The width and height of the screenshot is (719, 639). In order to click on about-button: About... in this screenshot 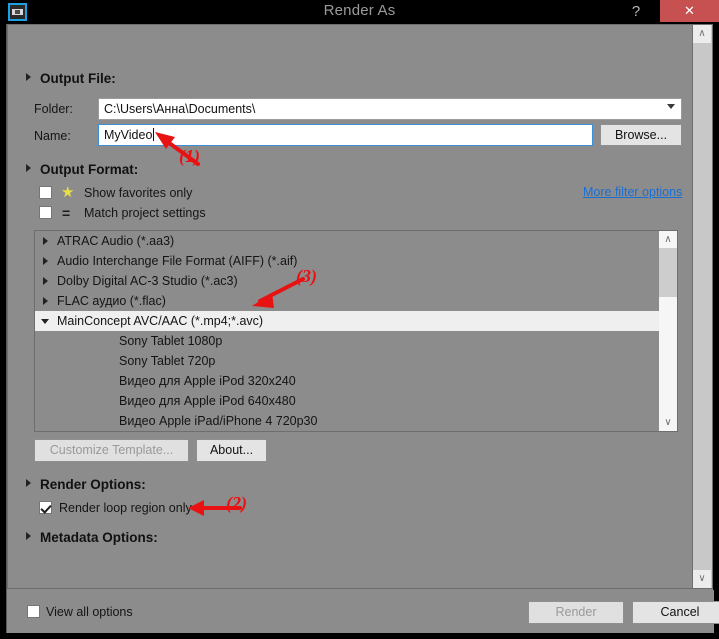, I will do `click(231, 450)`.